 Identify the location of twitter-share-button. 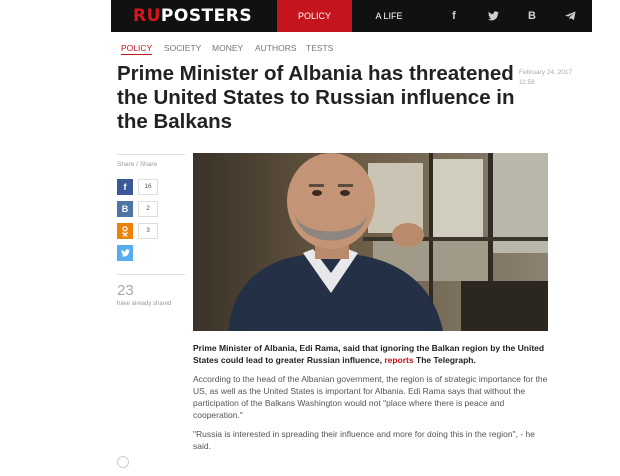
(125, 253).